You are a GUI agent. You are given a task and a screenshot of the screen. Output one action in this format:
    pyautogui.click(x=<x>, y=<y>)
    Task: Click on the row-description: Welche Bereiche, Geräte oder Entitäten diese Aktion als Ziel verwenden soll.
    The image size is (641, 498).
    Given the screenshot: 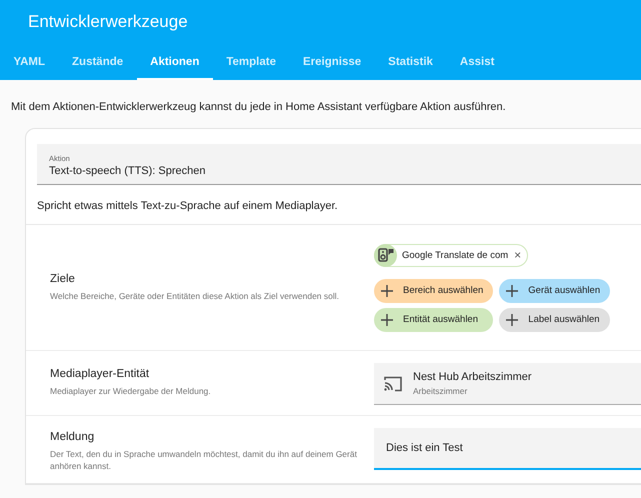 What is the action you would take?
    pyautogui.click(x=195, y=296)
    